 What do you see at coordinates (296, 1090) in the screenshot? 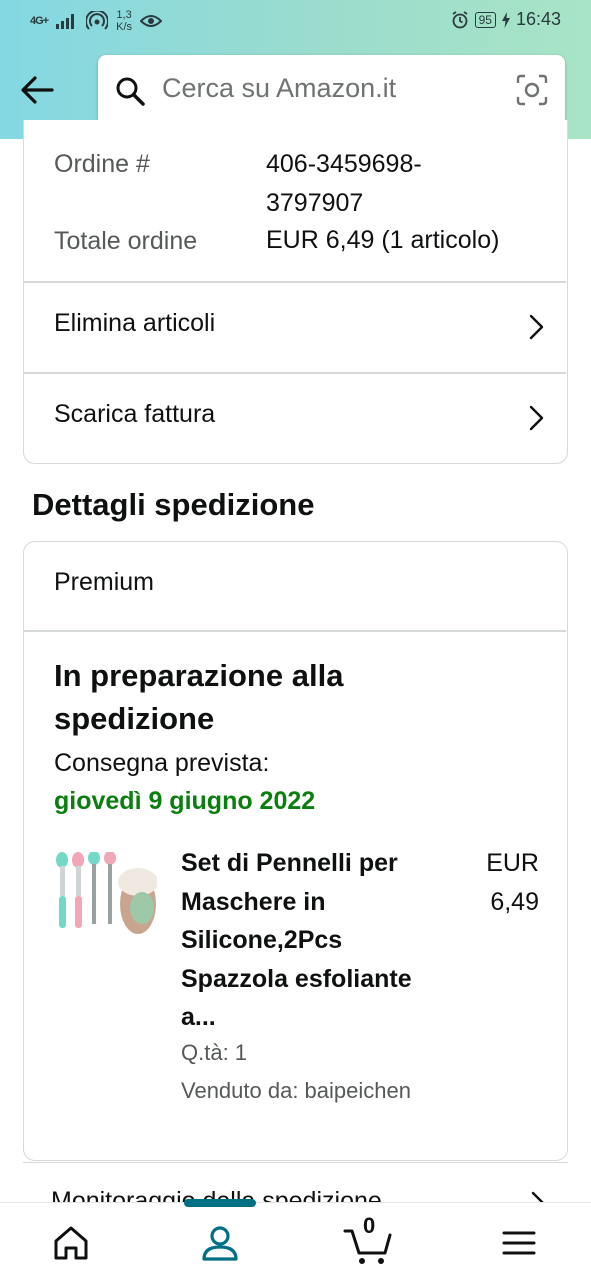
I see `product-seller: Venduto da: baipeichen` at bounding box center [296, 1090].